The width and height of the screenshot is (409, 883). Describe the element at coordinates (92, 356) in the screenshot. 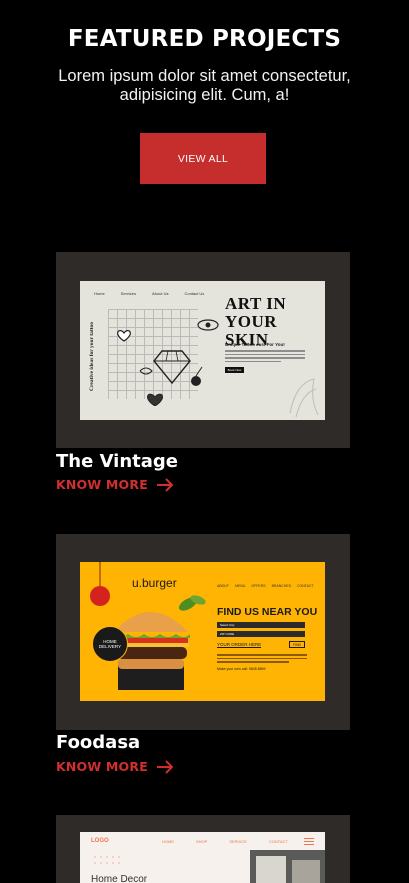

I see `preview-side-text: Creative ideas for your tattoo` at that location.